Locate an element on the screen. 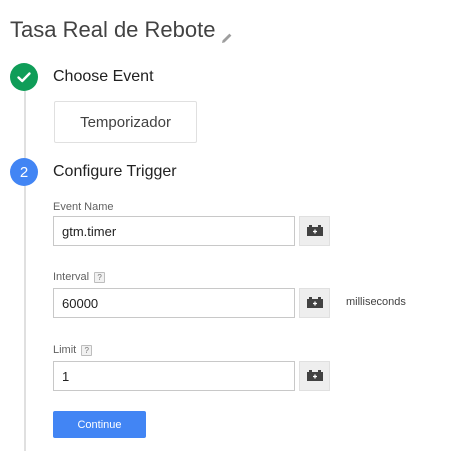  event-name-label-text: Event Name is located at coordinates (83, 207).